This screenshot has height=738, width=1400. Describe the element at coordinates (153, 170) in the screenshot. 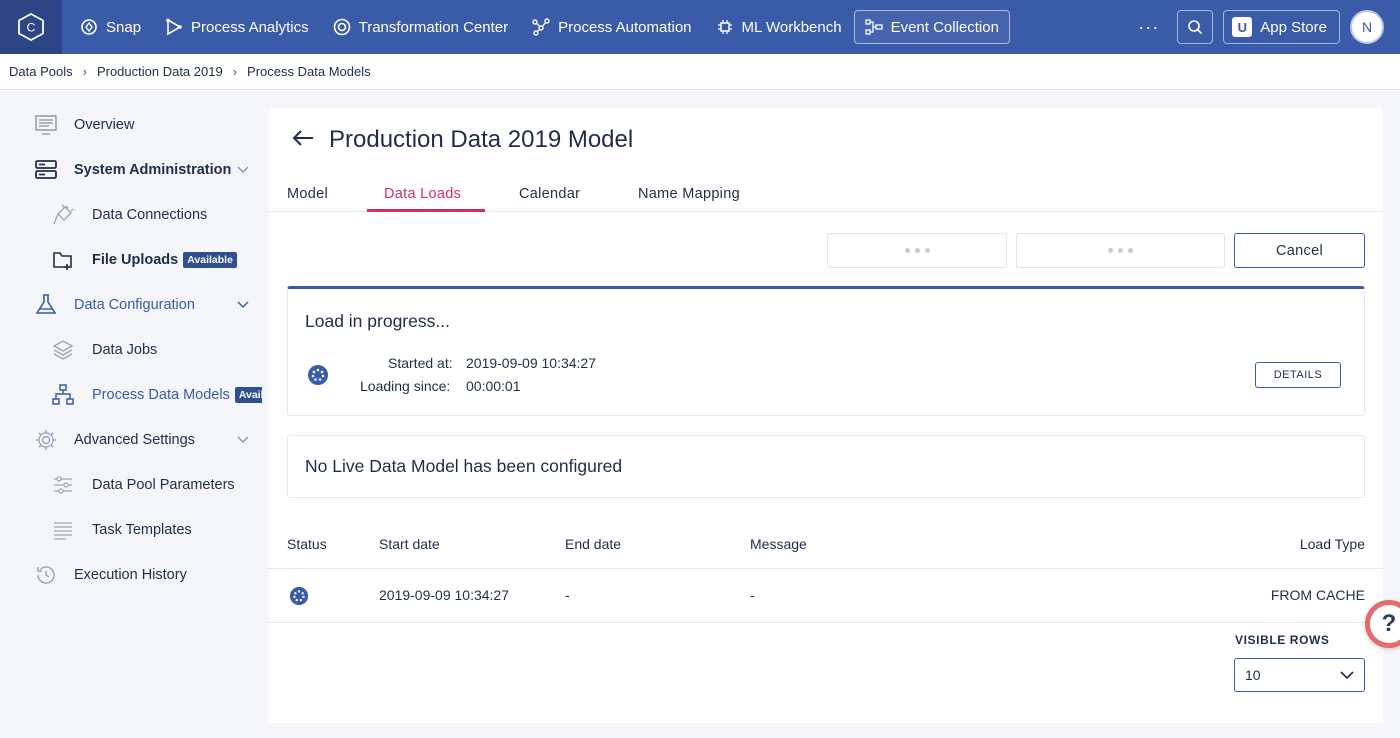

I see `sidebar-item-label: System Administration` at that location.